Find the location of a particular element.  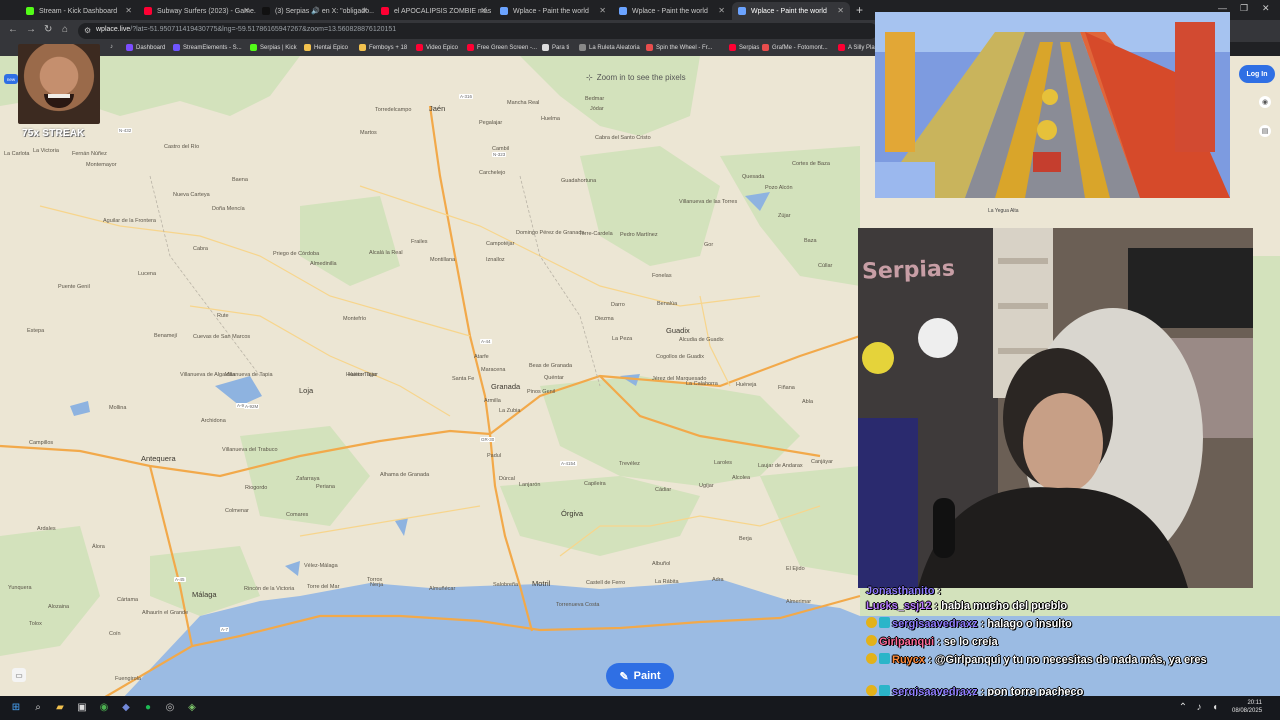

town-label: Fiñana is located at coordinates (786, 388).